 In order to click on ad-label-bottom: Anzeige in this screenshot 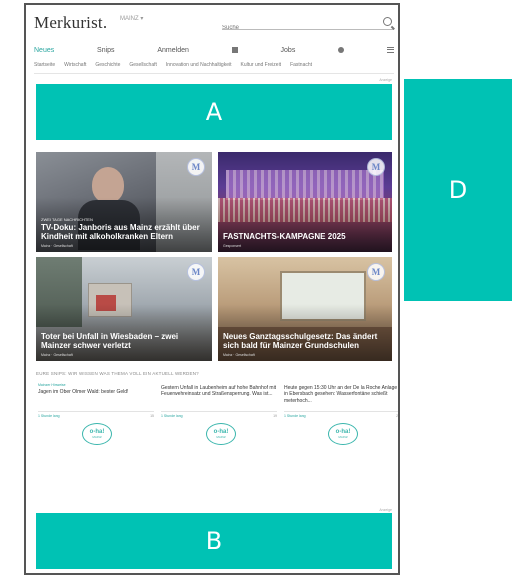, I will do `click(385, 510)`.